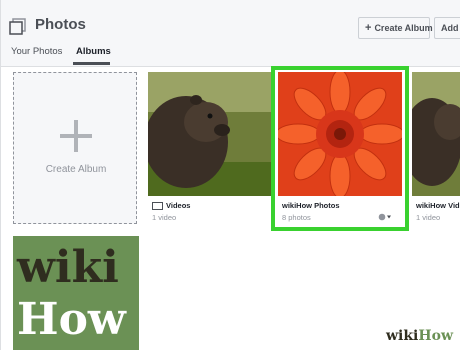  Describe the element at coordinates (60, 24) in the screenshot. I see `page-title: Photos` at that location.